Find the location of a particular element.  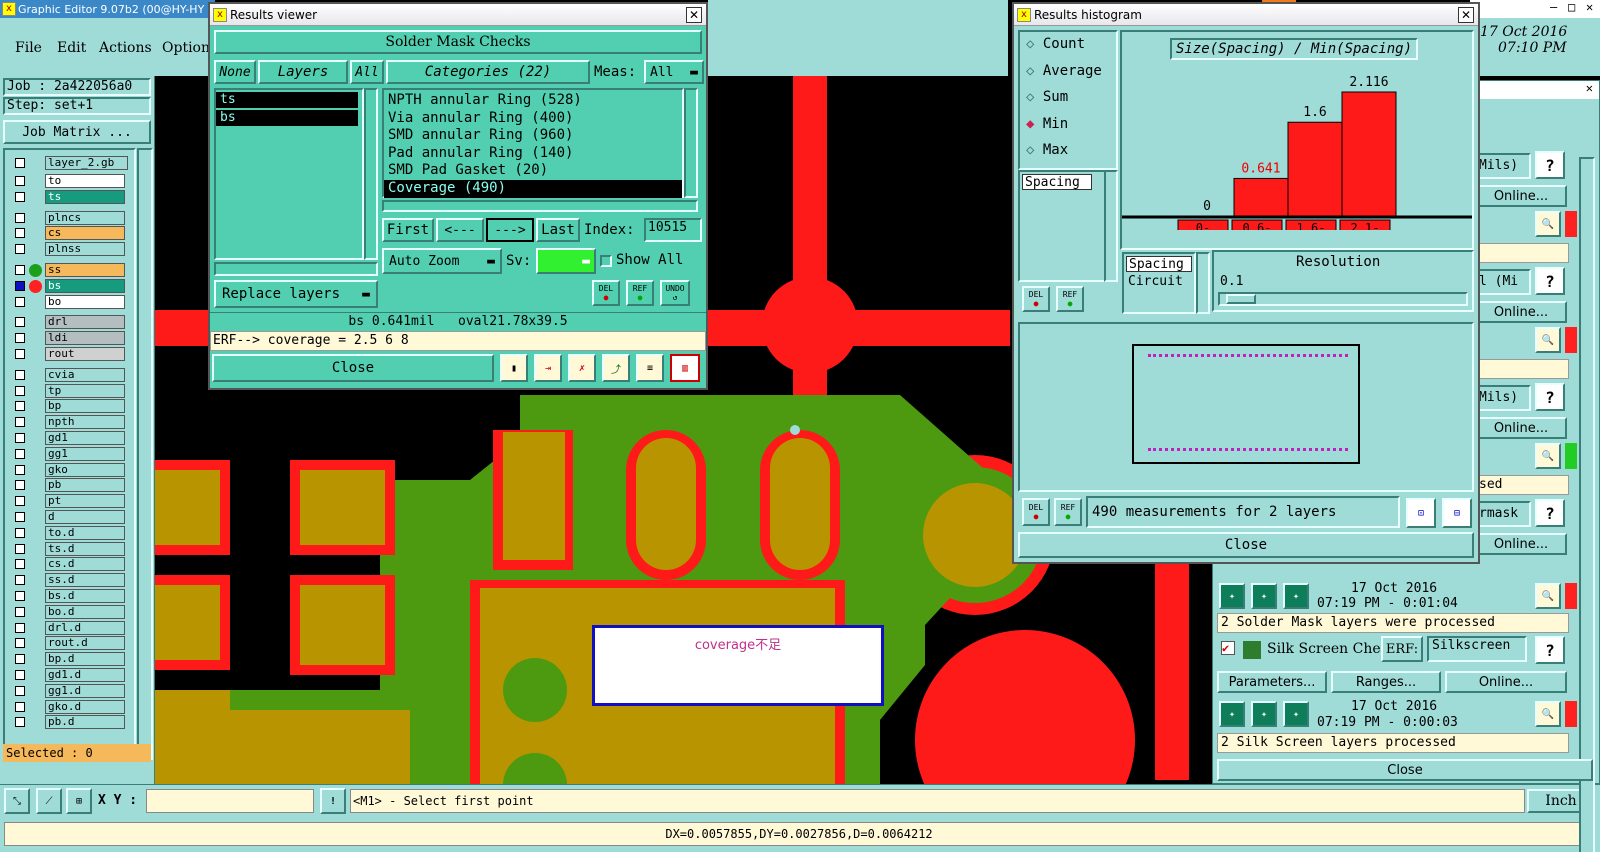

layer-item-bo-d: bo.d is located at coordinates (85, 611).